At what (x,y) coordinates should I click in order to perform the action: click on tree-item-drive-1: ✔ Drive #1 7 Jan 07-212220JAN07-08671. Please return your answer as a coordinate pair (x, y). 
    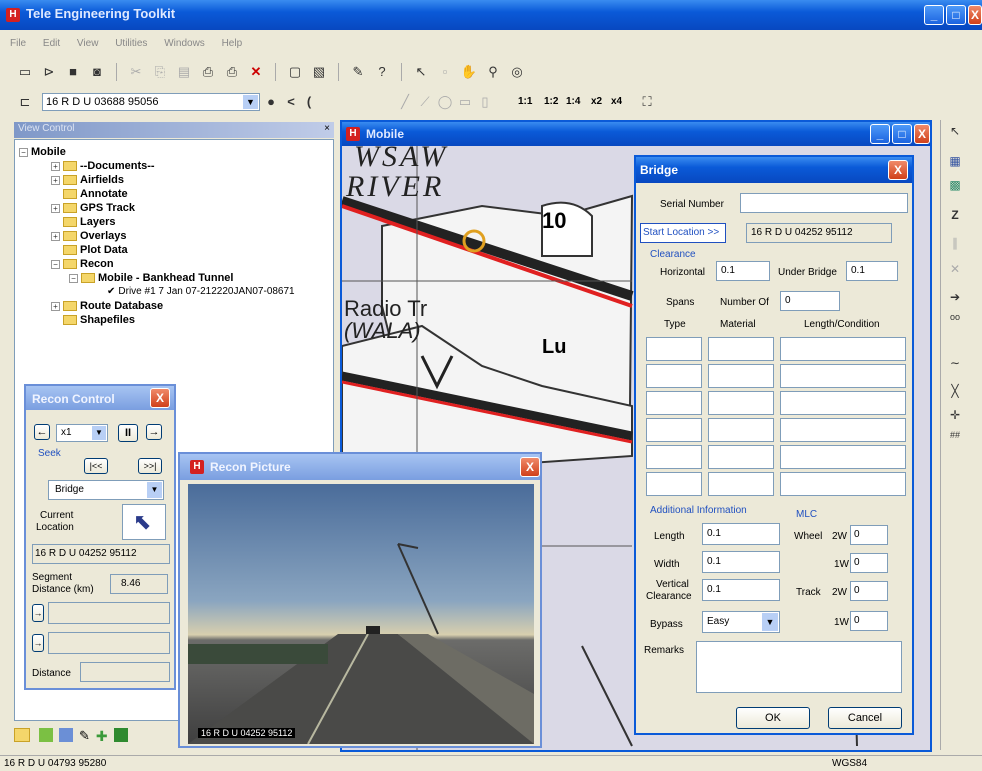
    Looking at the image, I should click on (201, 291).